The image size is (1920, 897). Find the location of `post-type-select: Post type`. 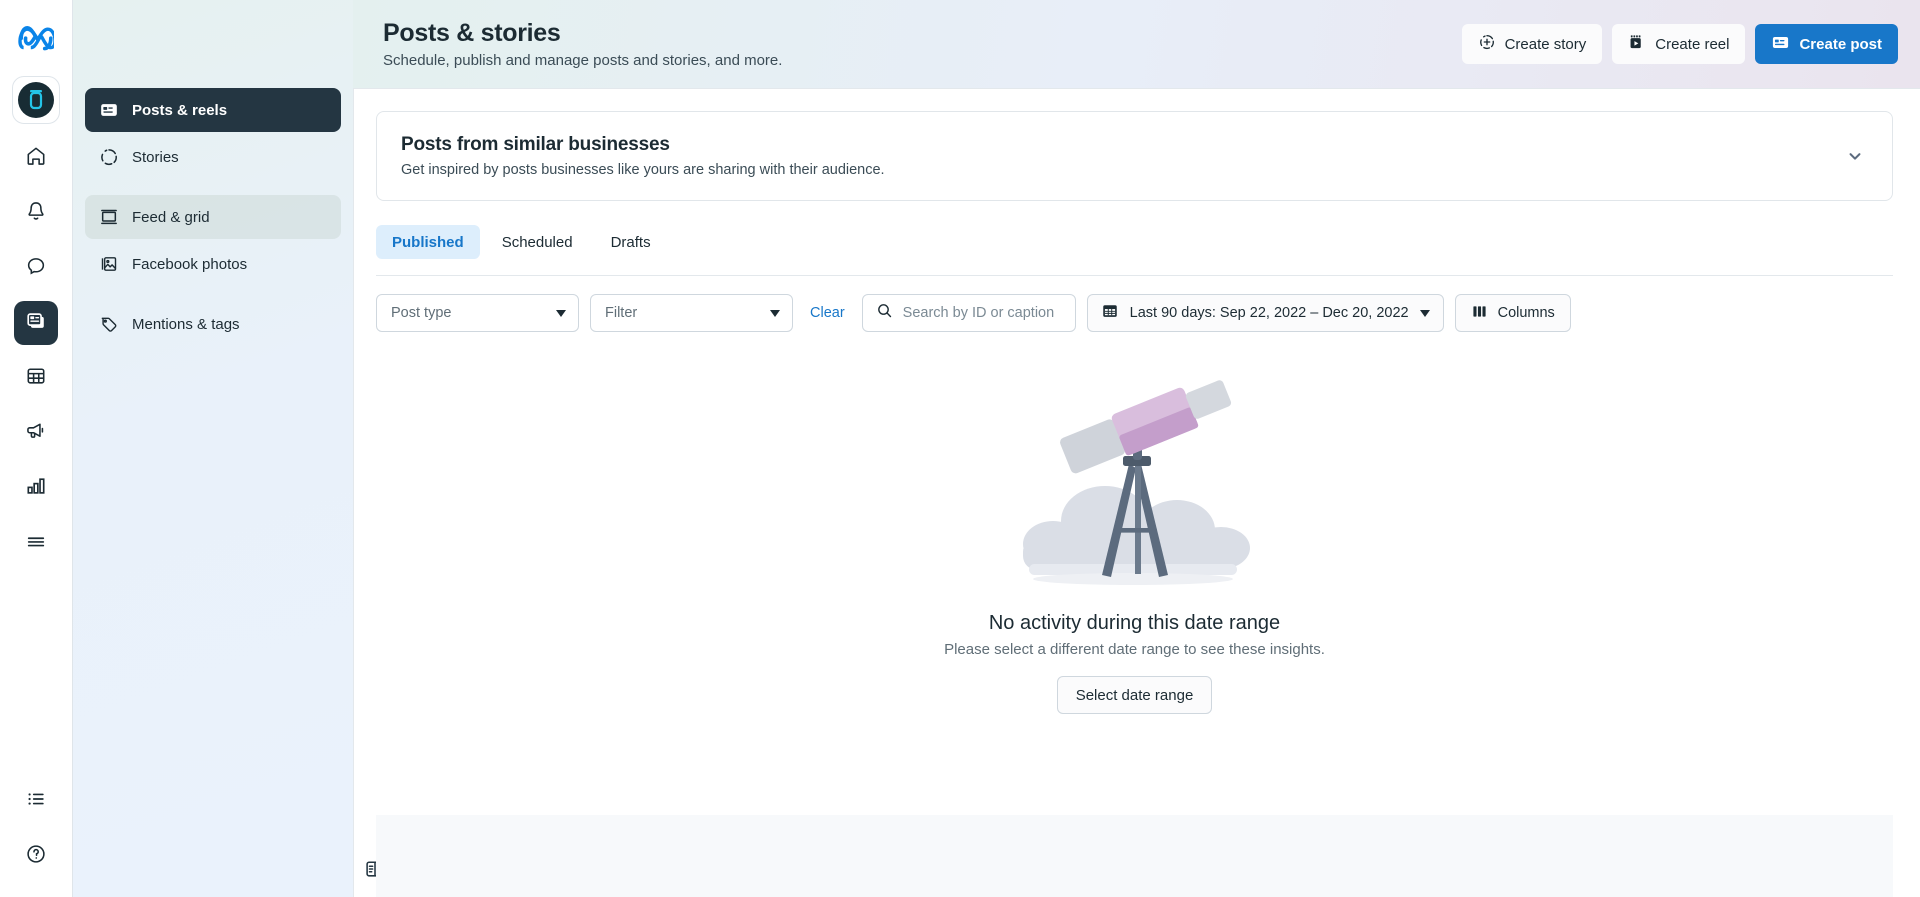

post-type-select: Post type is located at coordinates (477, 313).